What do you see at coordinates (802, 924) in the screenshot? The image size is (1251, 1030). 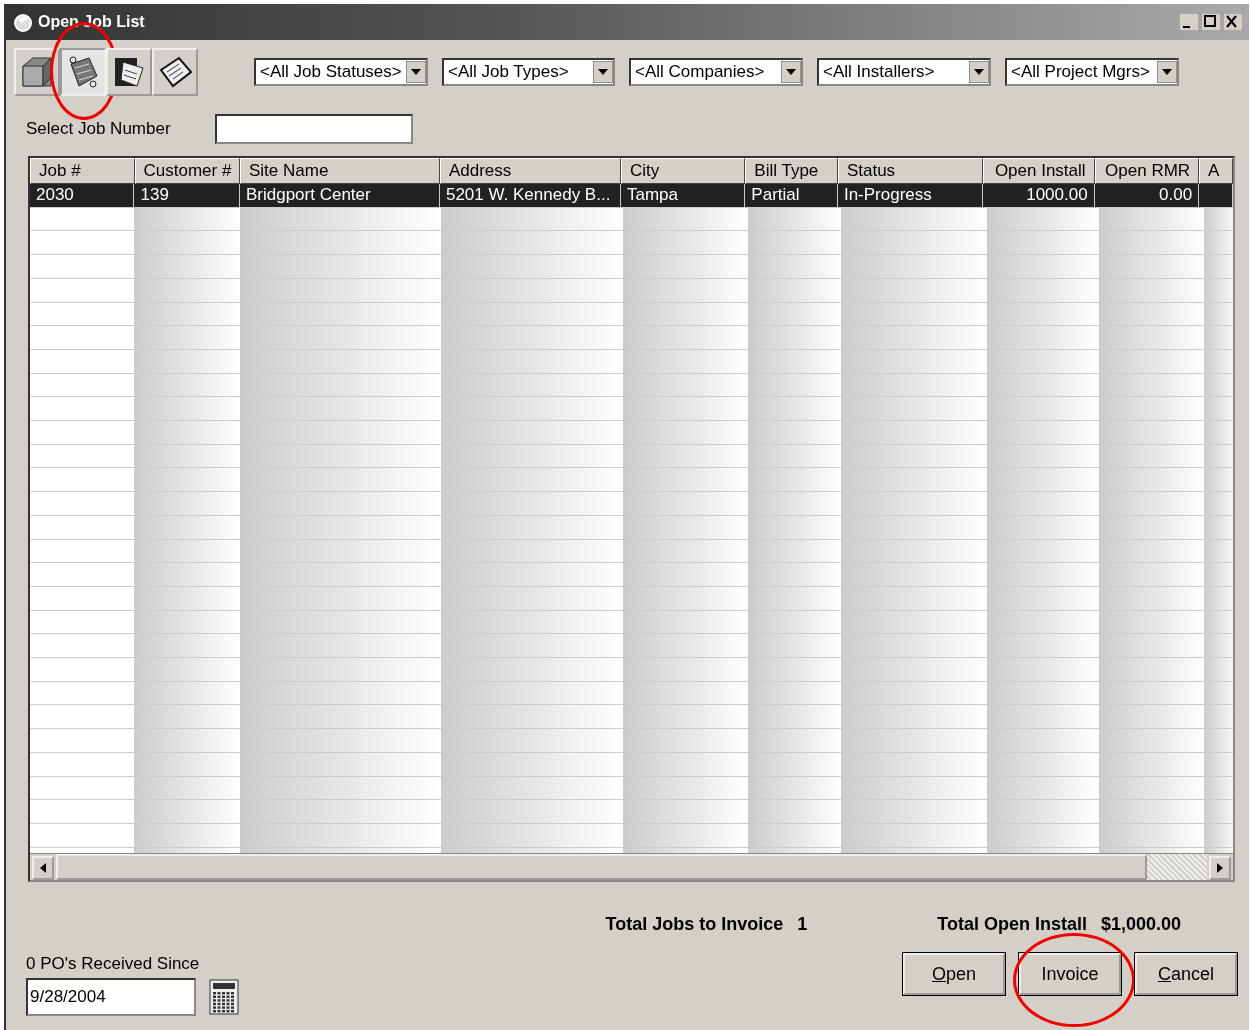 I see `total-value: 1` at bounding box center [802, 924].